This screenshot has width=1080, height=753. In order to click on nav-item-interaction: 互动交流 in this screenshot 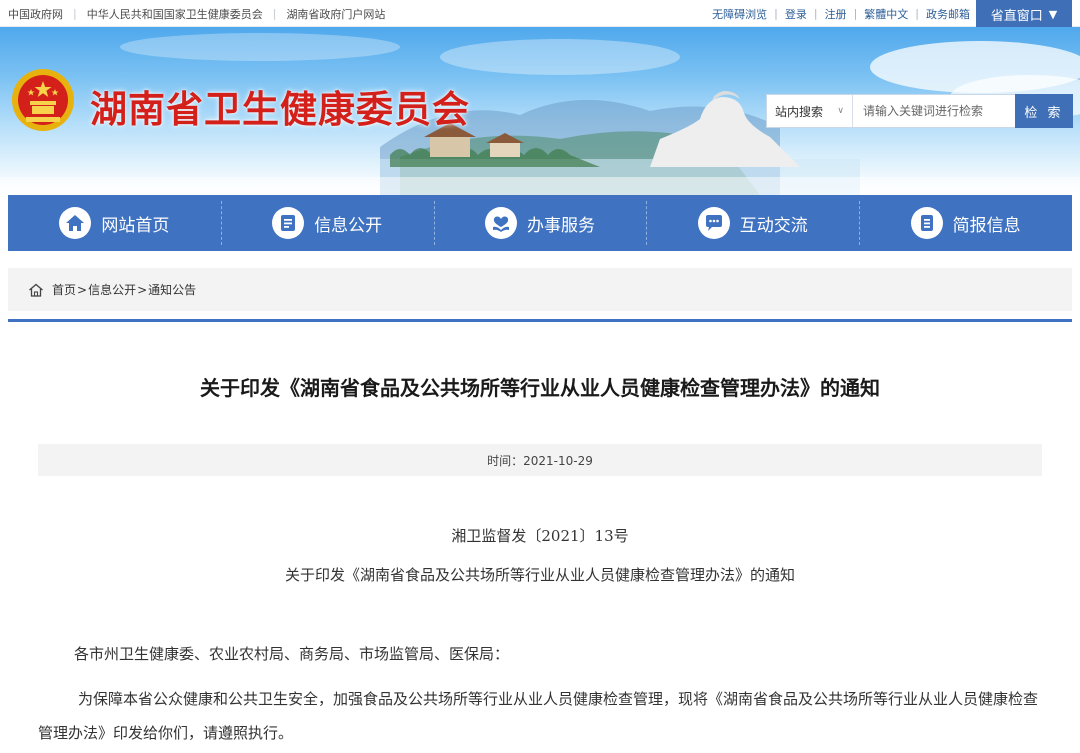, I will do `click(752, 223)`.